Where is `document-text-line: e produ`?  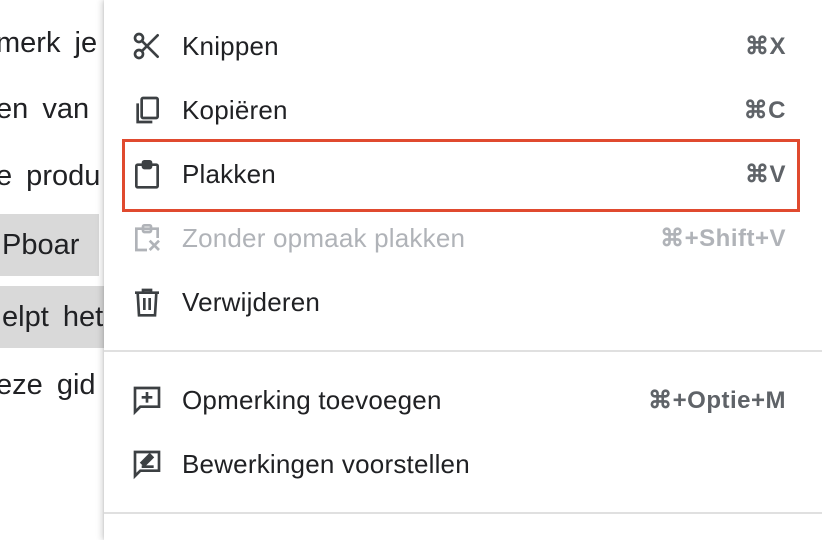
document-text-line: e produ is located at coordinates (50, 176).